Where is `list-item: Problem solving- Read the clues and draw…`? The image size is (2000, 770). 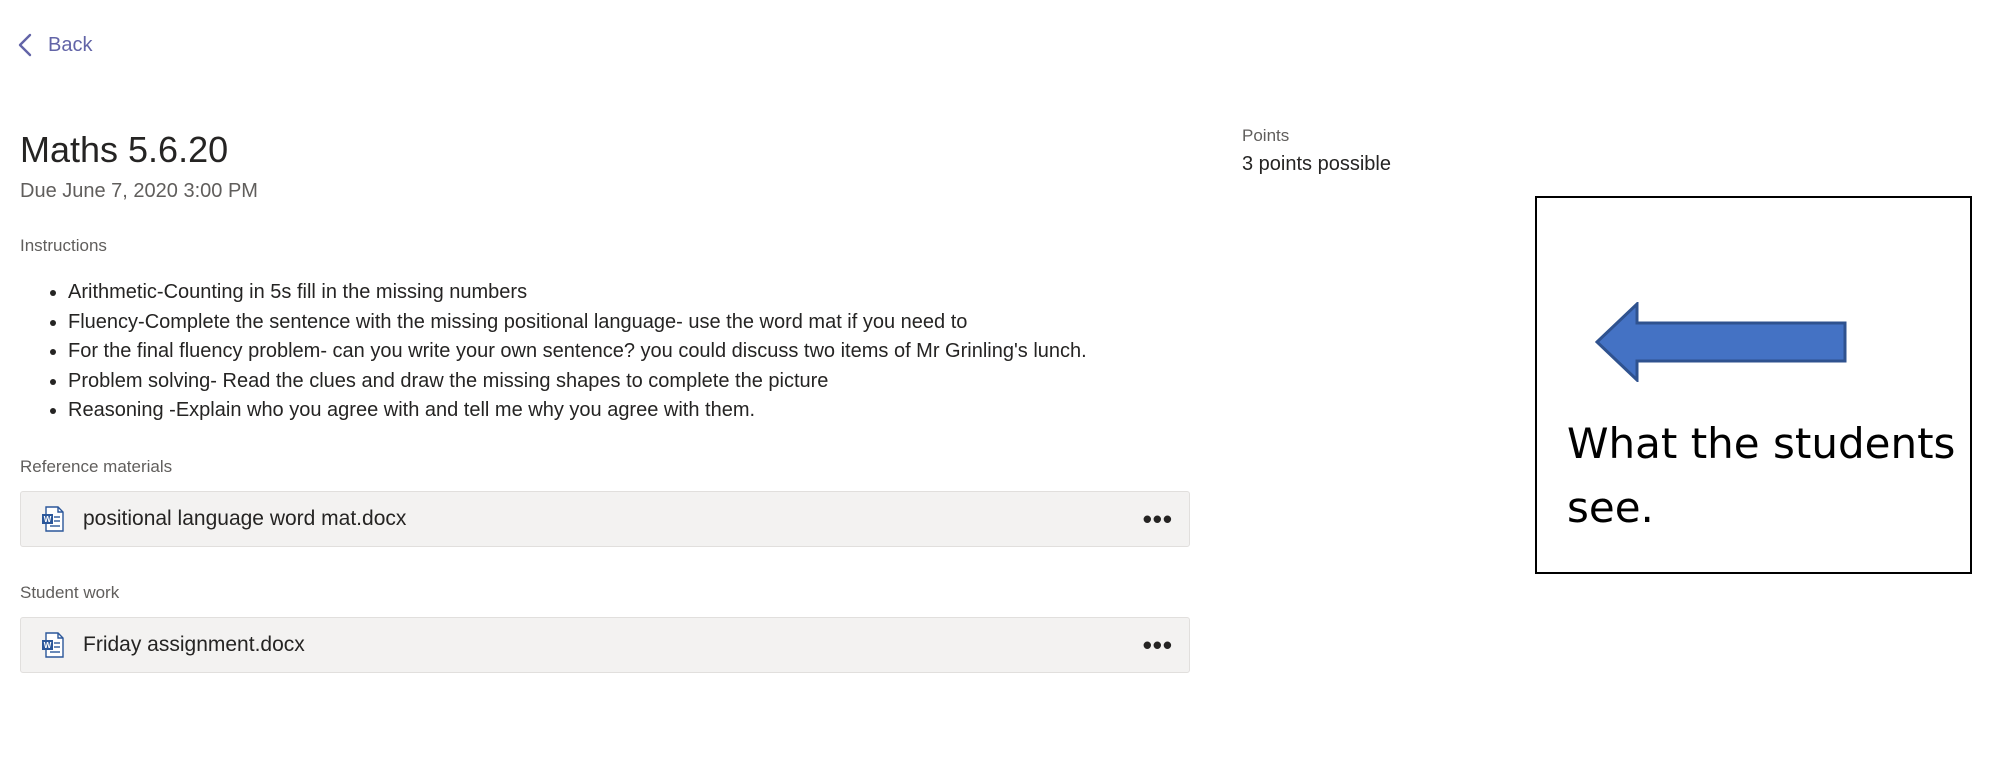
list-item: Problem solving- Read the clues and draw… is located at coordinates (577, 382).